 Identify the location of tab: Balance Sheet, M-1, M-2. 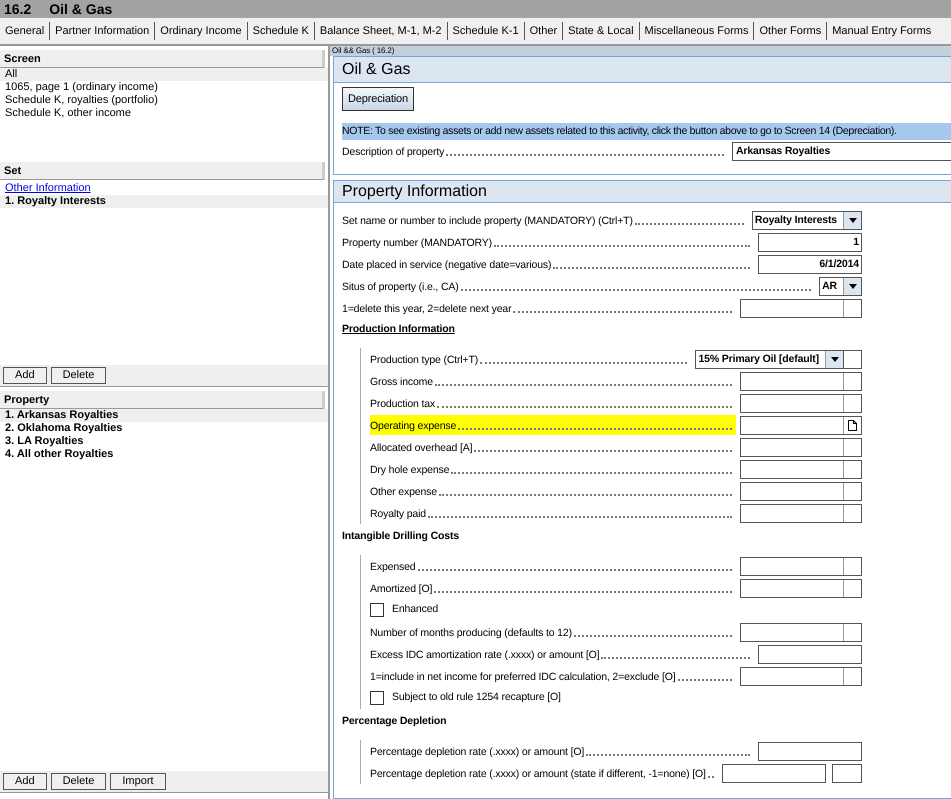
(380, 31).